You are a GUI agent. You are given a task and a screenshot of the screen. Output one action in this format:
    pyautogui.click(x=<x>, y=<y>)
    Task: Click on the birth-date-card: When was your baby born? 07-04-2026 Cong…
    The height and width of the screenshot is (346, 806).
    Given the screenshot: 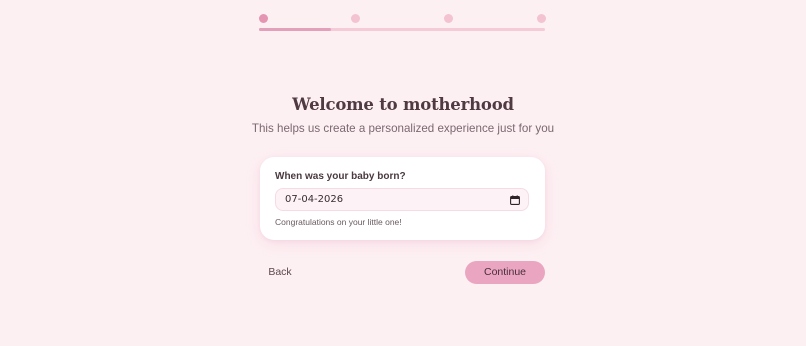 What is the action you would take?
    pyautogui.click(x=402, y=198)
    